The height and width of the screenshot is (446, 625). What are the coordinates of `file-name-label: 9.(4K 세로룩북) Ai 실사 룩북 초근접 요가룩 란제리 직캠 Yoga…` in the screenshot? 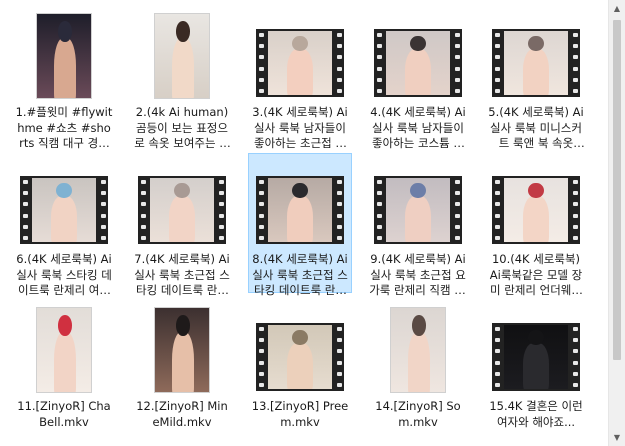 It's located at (418, 274).